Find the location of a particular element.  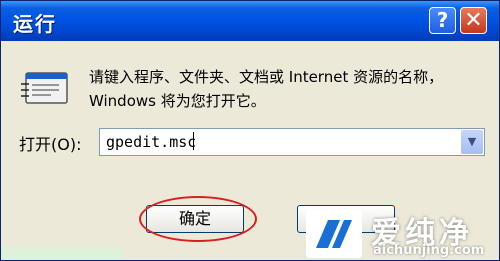

help-button: ? is located at coordinates (442, 20).